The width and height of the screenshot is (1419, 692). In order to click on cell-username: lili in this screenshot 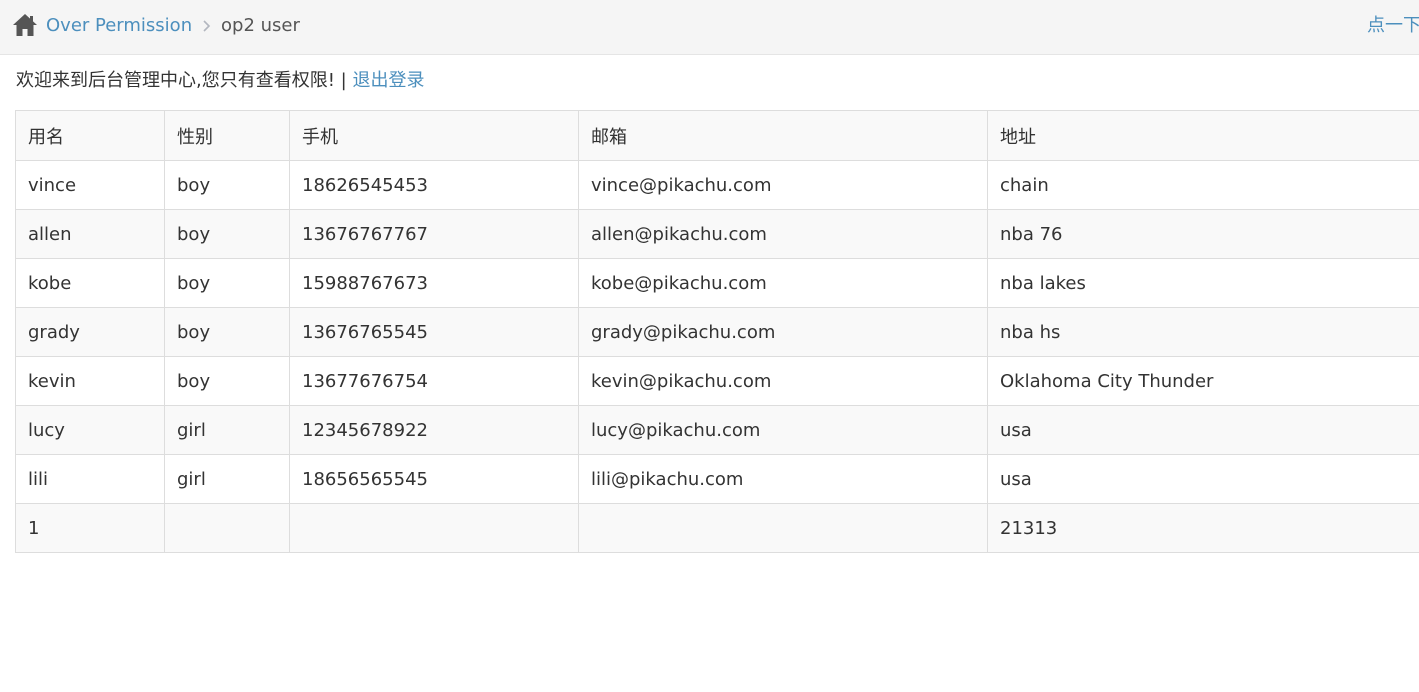, I will do `click(90, 479)`.